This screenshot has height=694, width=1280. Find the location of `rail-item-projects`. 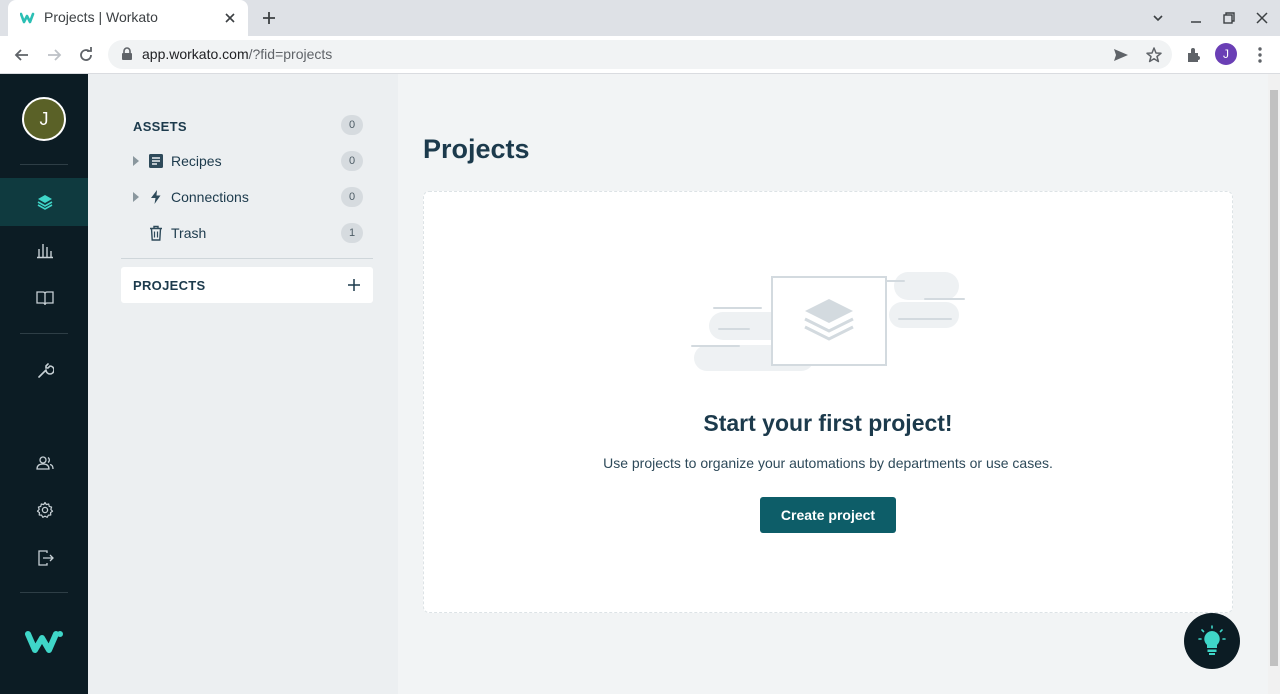

rail-item-projects is located at coordinates (44, 202).